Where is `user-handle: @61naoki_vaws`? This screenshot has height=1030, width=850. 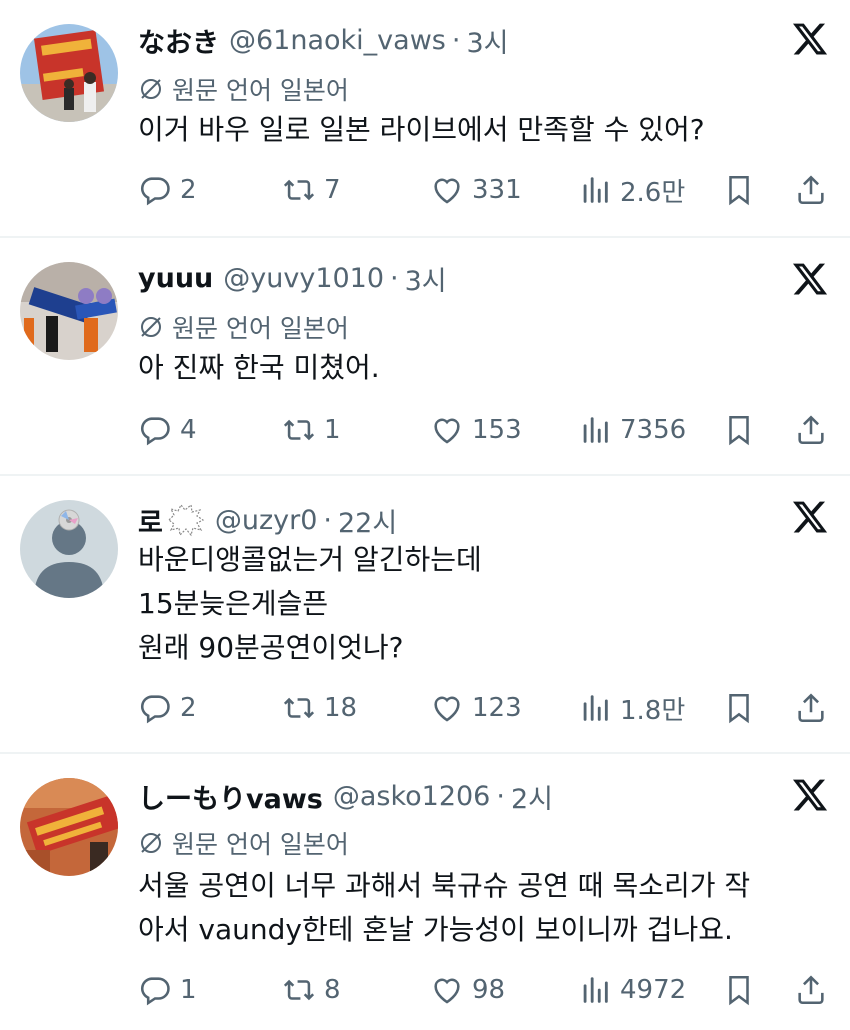
user-handle: @61naoki_vaws is located at coordinates (337, 40).